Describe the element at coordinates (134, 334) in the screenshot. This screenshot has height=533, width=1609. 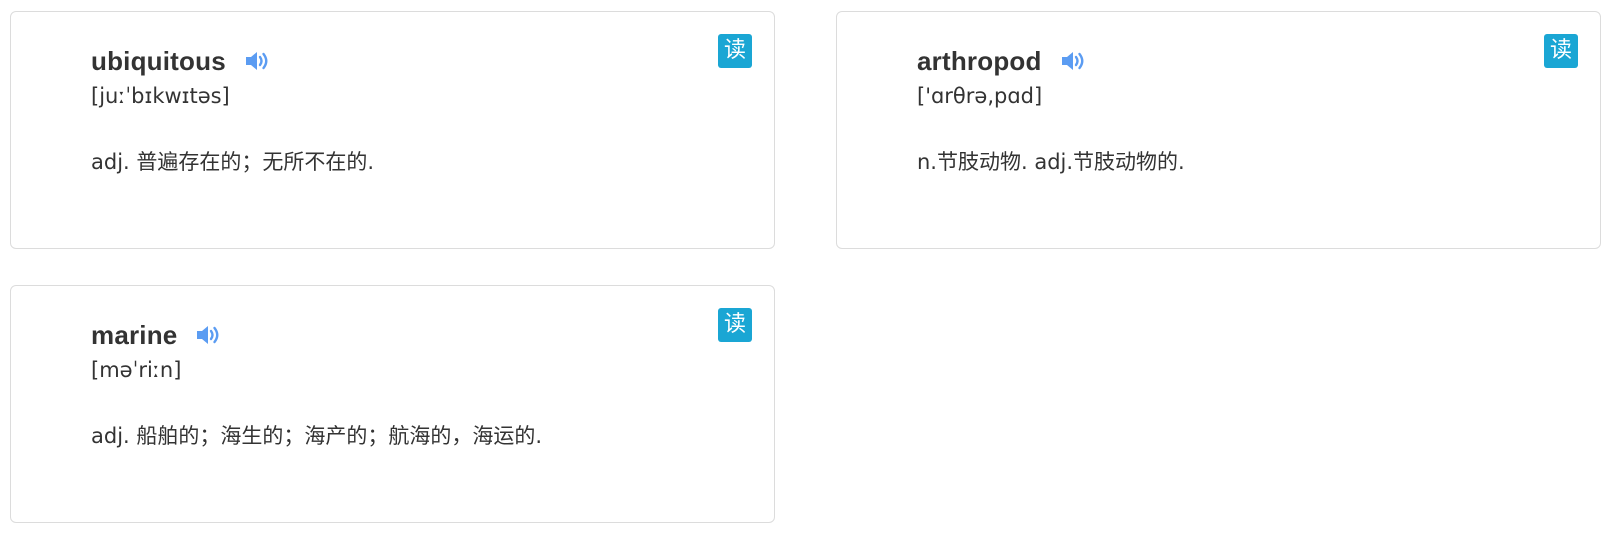
I see `word-title: marine` at that location.